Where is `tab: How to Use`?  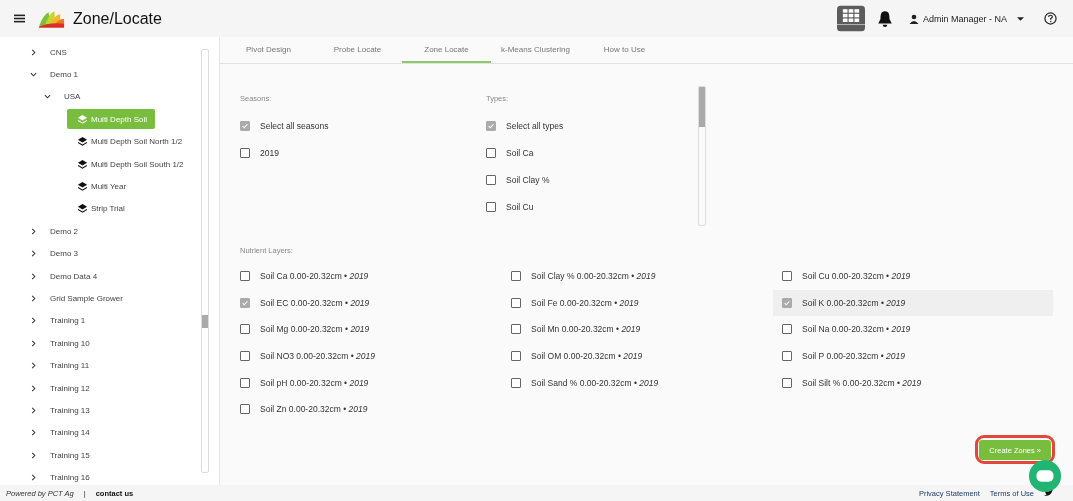 tab: How to Use is located at coordinates (624, 50).